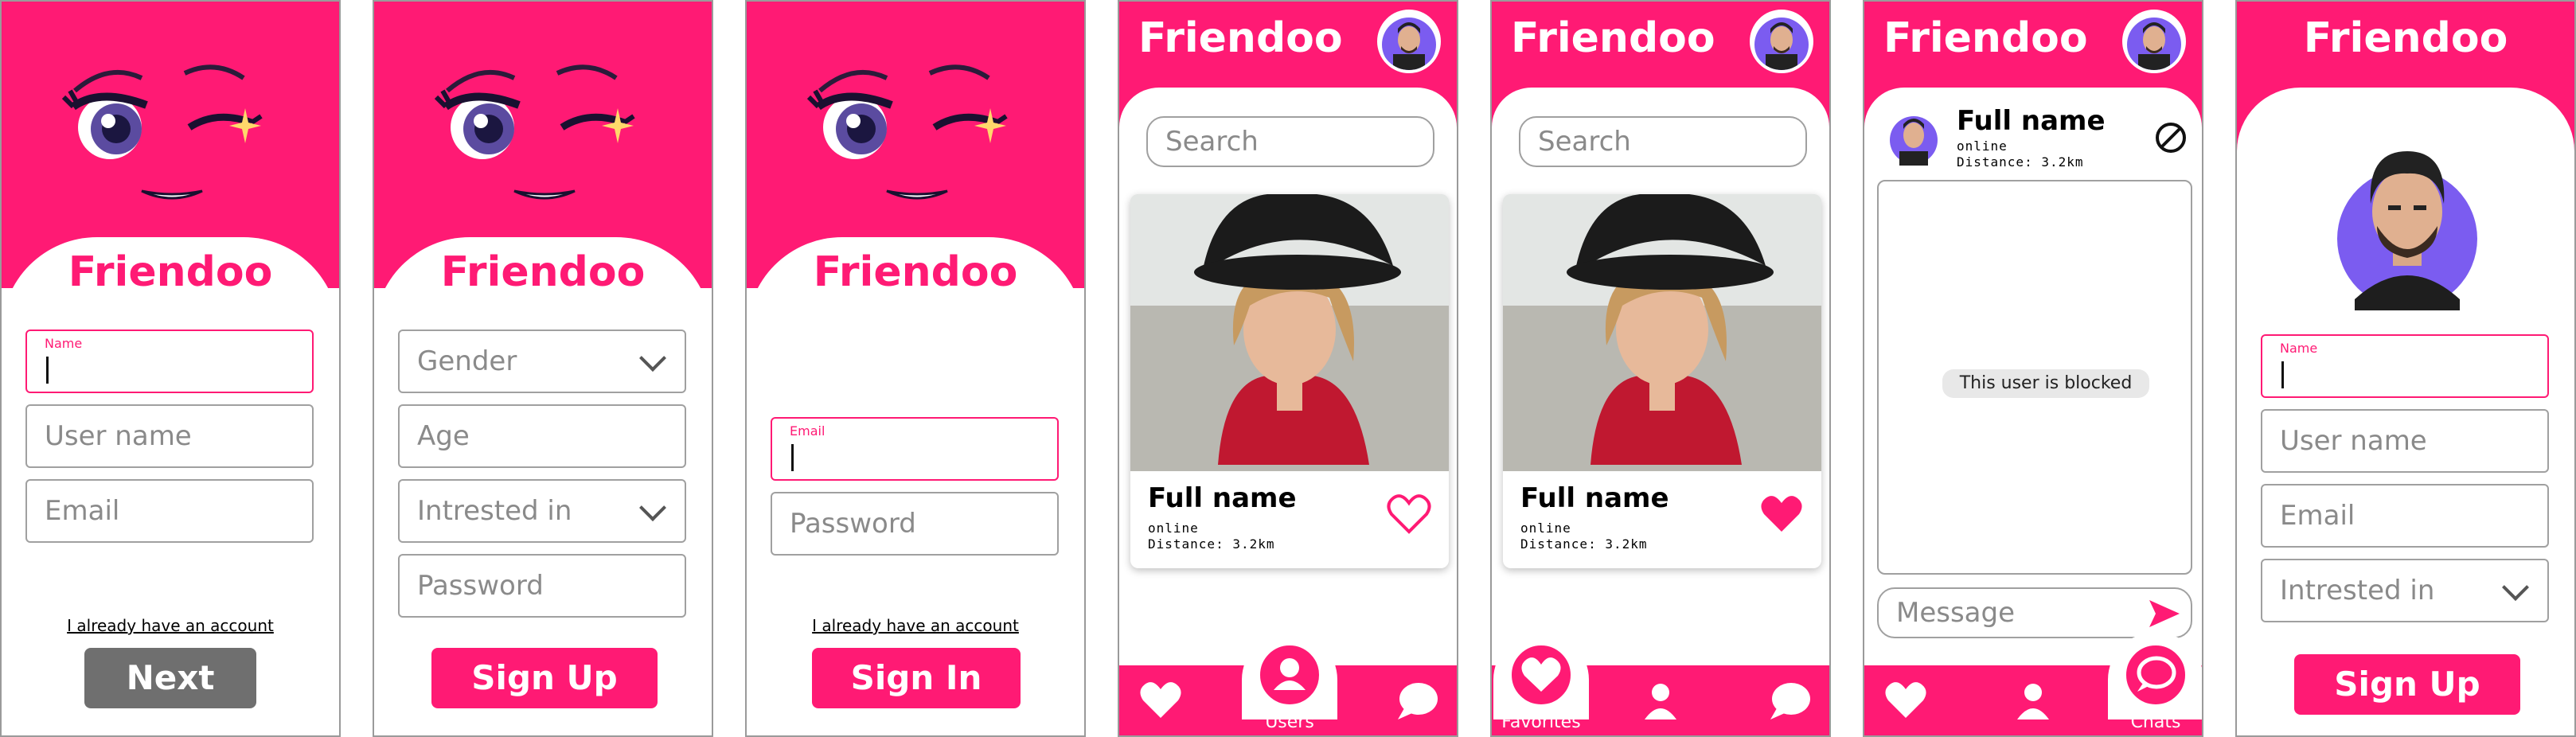 The image size is (2576, 737). I want to click on email-field-label: Email, so click(807, 431).